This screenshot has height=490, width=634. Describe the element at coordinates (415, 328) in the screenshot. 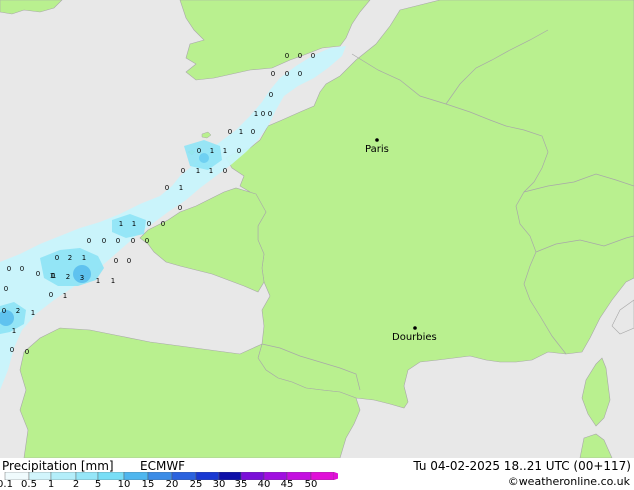

I see `city-dot-dourbies` at that location.